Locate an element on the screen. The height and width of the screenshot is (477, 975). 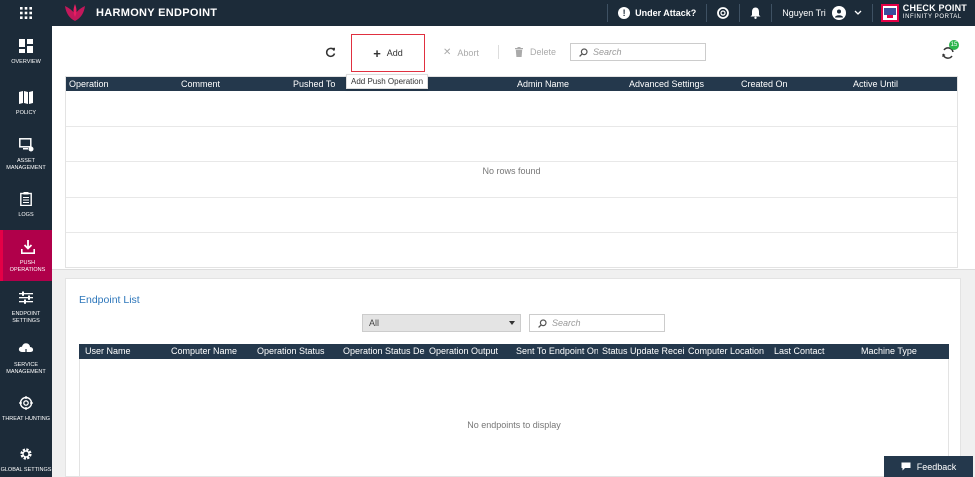
column-header: Created On is located at coordinates (764, 84).